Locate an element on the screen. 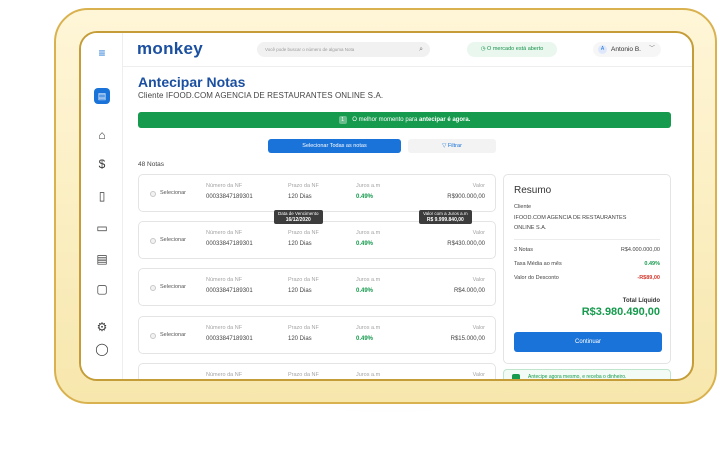  tooltip-value: 16/12/2020 is located at coordinates (298, 219).